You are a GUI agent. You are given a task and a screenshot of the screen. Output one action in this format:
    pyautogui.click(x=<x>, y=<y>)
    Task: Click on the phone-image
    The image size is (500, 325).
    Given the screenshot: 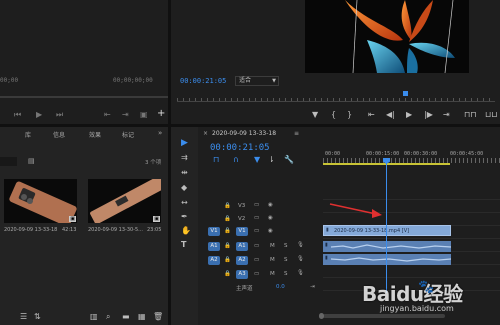 What is the action you would take?
    pyautogui.click(x=125, y=201)
    